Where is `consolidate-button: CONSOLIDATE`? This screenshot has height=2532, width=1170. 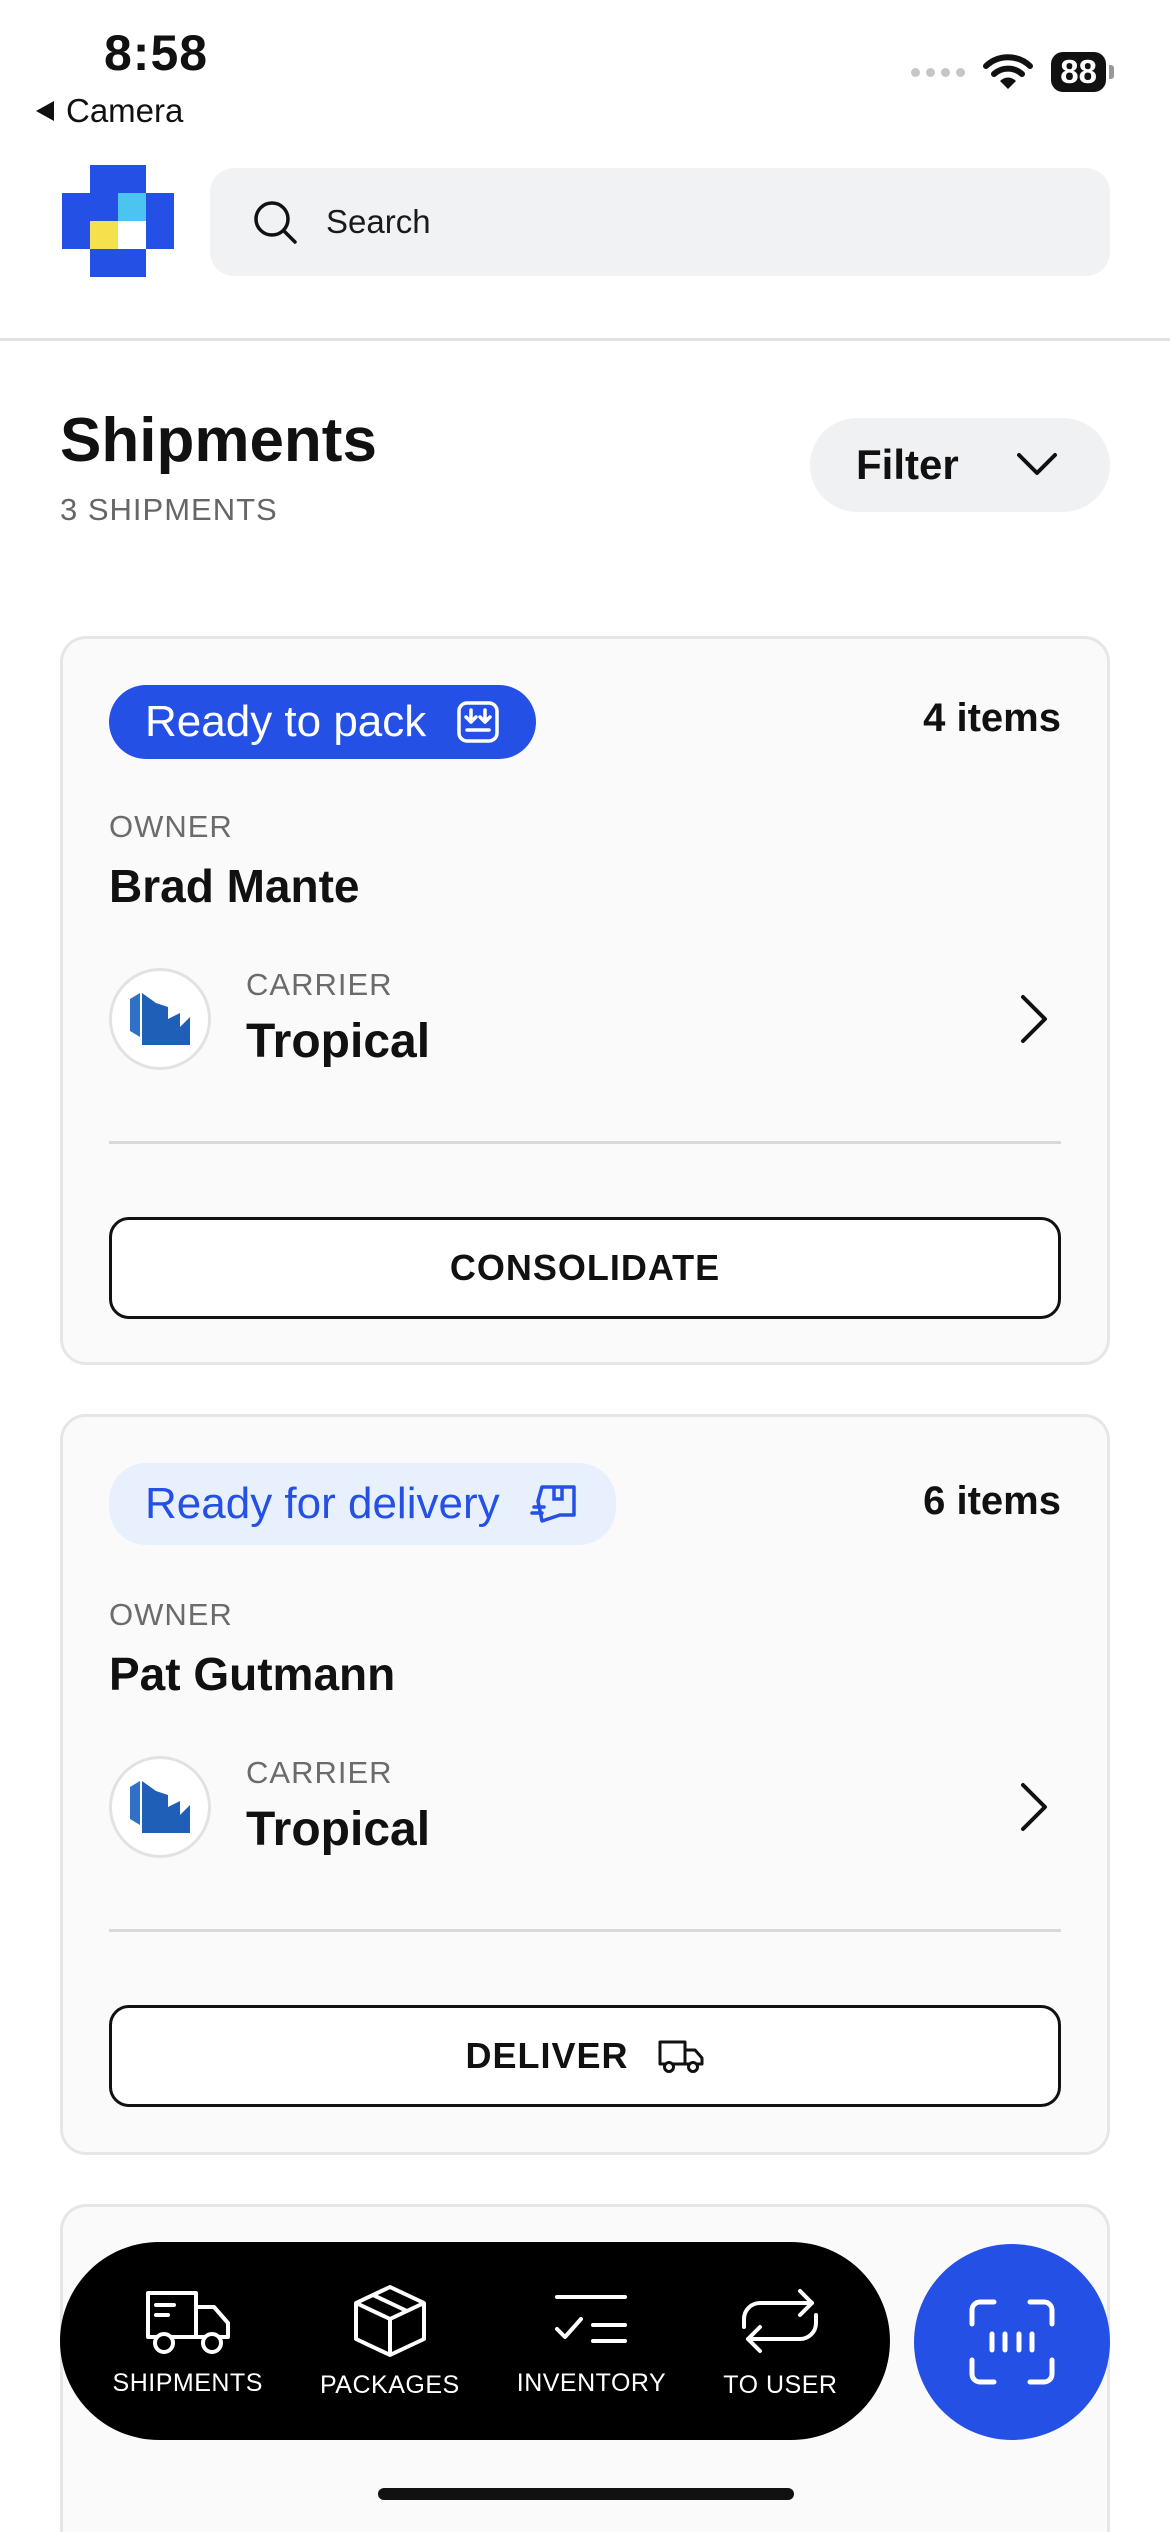
consolidate-button: CONSOLIDATE is located at coordinates (585, 1268).